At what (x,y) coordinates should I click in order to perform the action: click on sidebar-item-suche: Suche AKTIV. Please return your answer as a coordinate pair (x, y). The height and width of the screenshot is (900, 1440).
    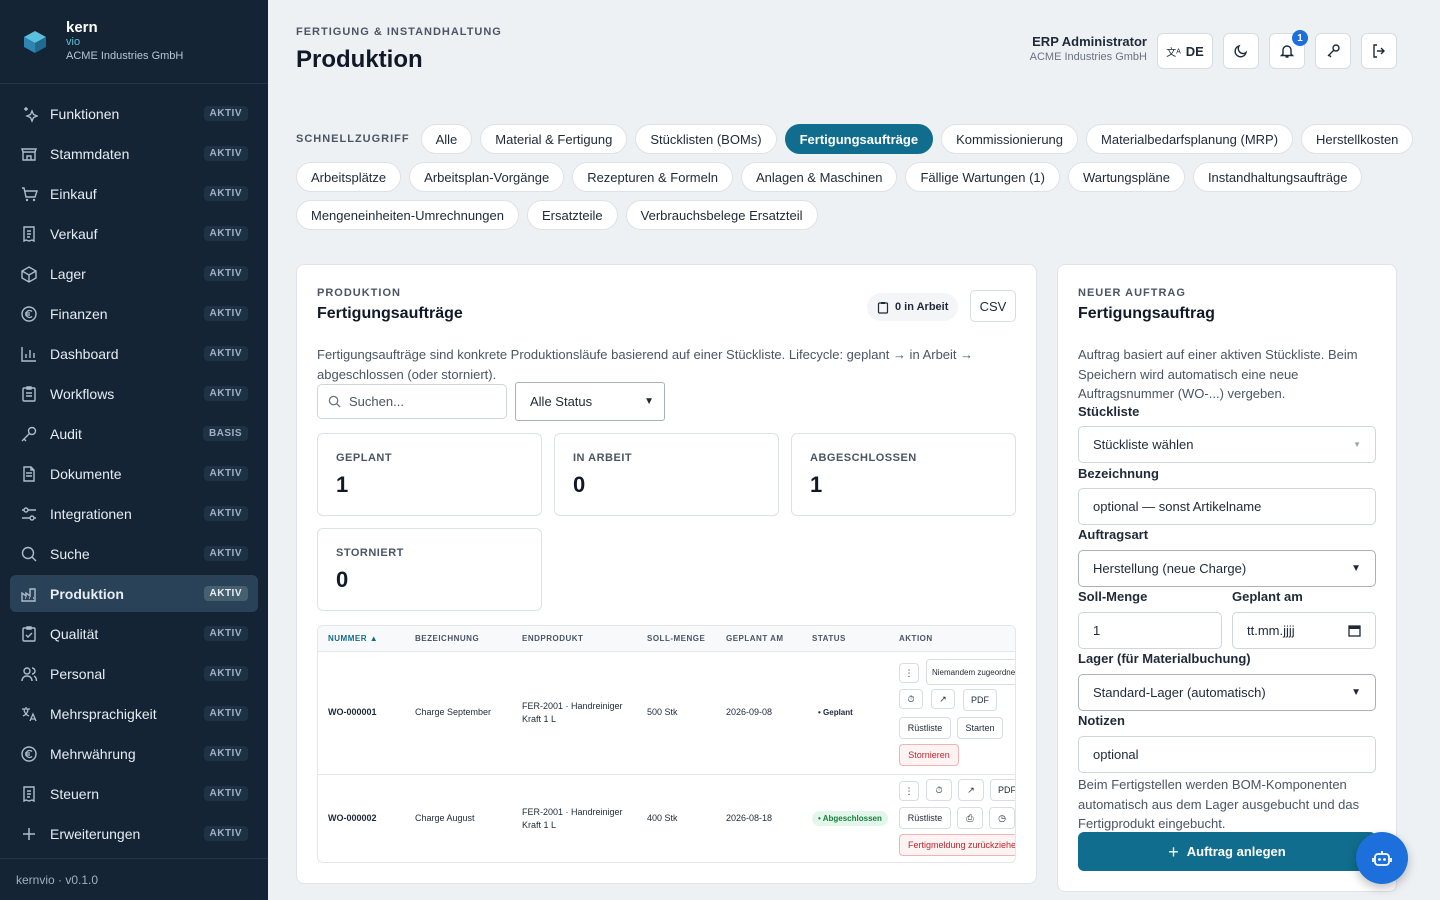
    Looking at the image, I should click on (134, 553).